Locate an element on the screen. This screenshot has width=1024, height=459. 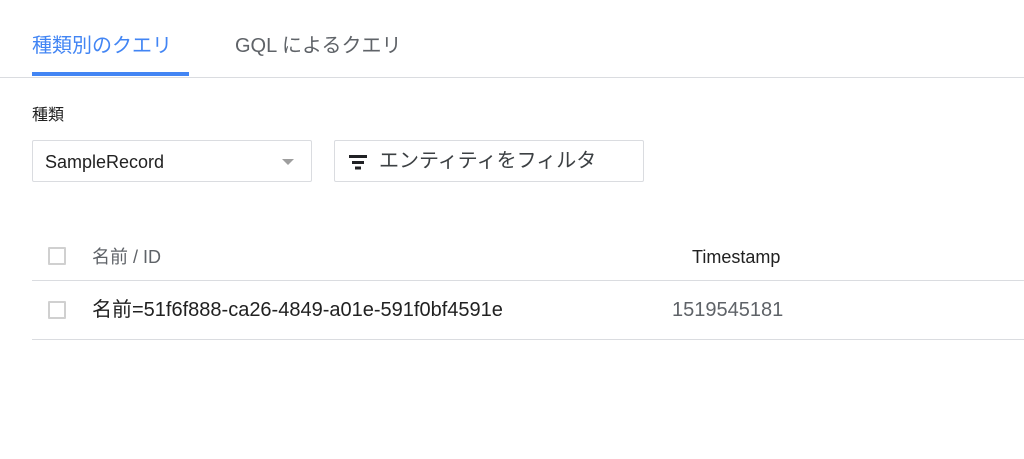
chevron-down-icon is located at coordinates (288, 162).